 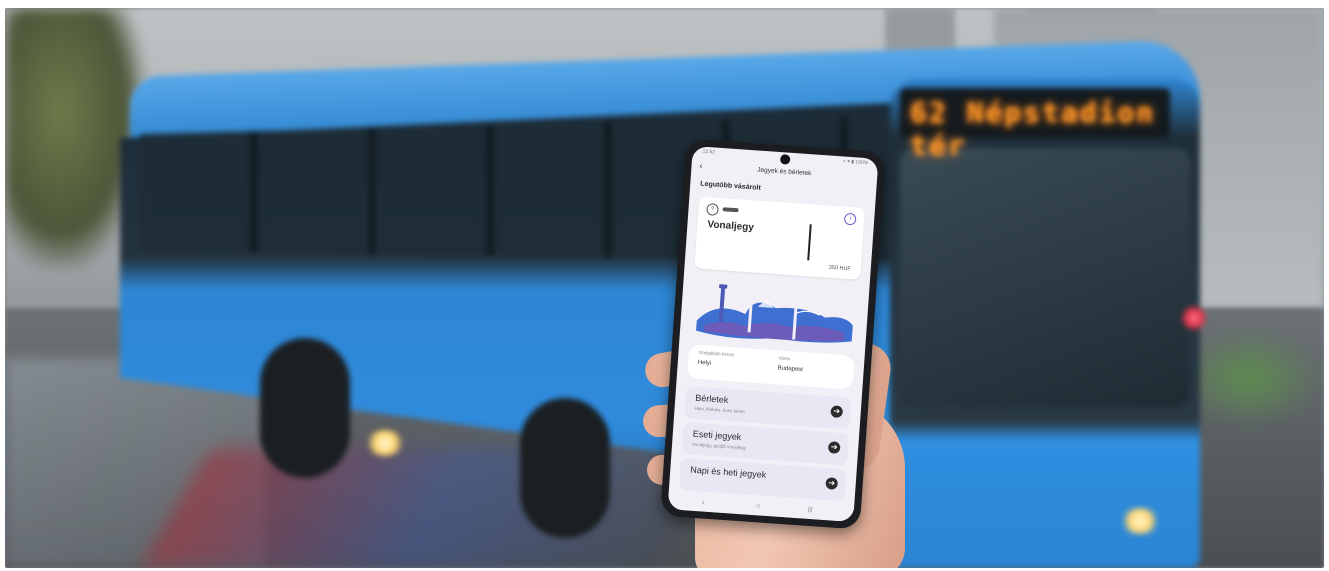 I want to click on bus-wheel-middle, so click(x=565, y=468).